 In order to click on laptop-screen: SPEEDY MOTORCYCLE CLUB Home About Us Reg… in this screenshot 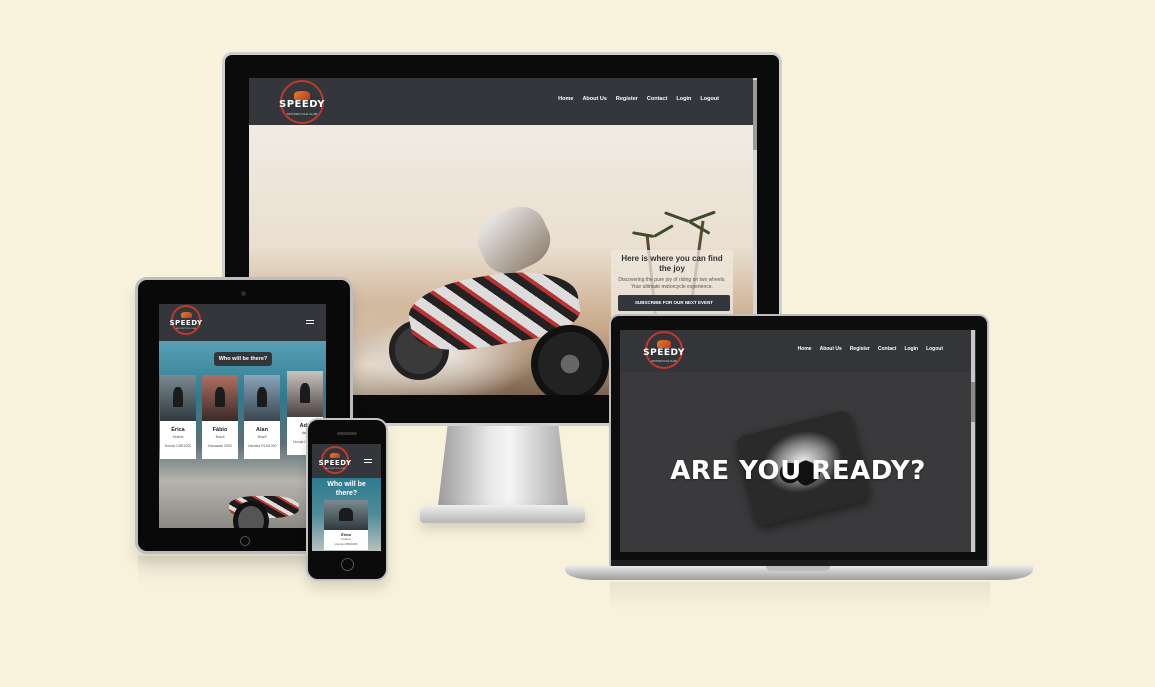, I will do `click(798, 441)`.